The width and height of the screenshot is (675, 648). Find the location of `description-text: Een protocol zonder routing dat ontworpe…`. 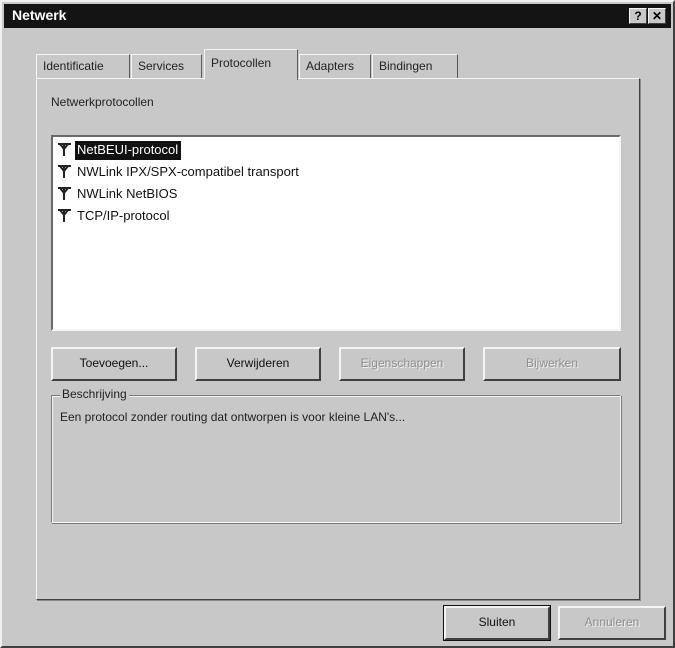

description-text: Een protocol zonder routing dat ontworpe… is located at coordinates (233, 417).